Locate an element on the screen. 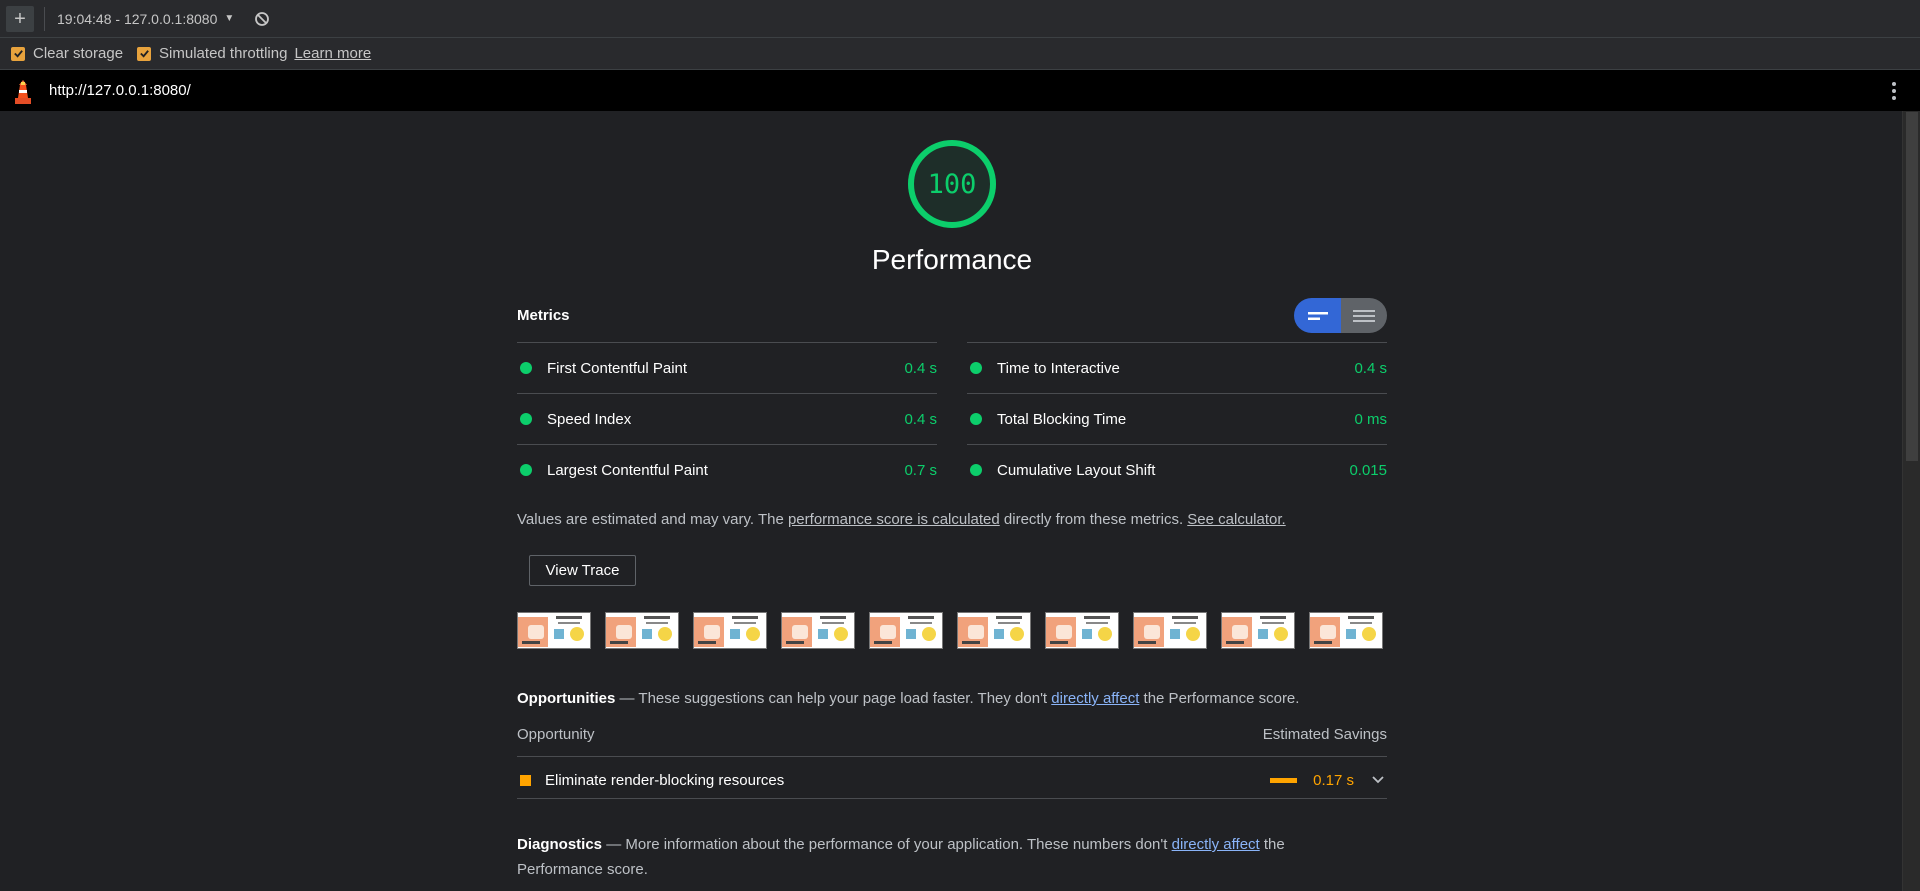 This screenshot has width=1920, height=891. savings-column-header: Estimated Savings is located at coordinates (1324, 734).